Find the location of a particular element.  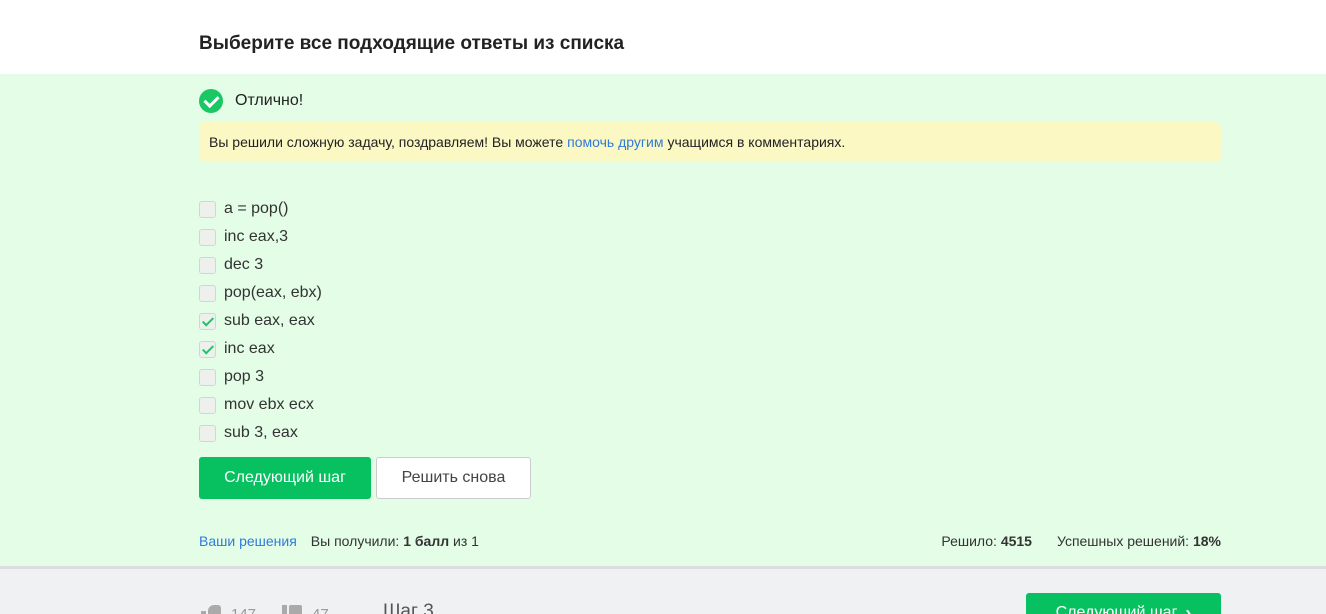

dislikes-count: 47 is located at coordinates (320, 609).